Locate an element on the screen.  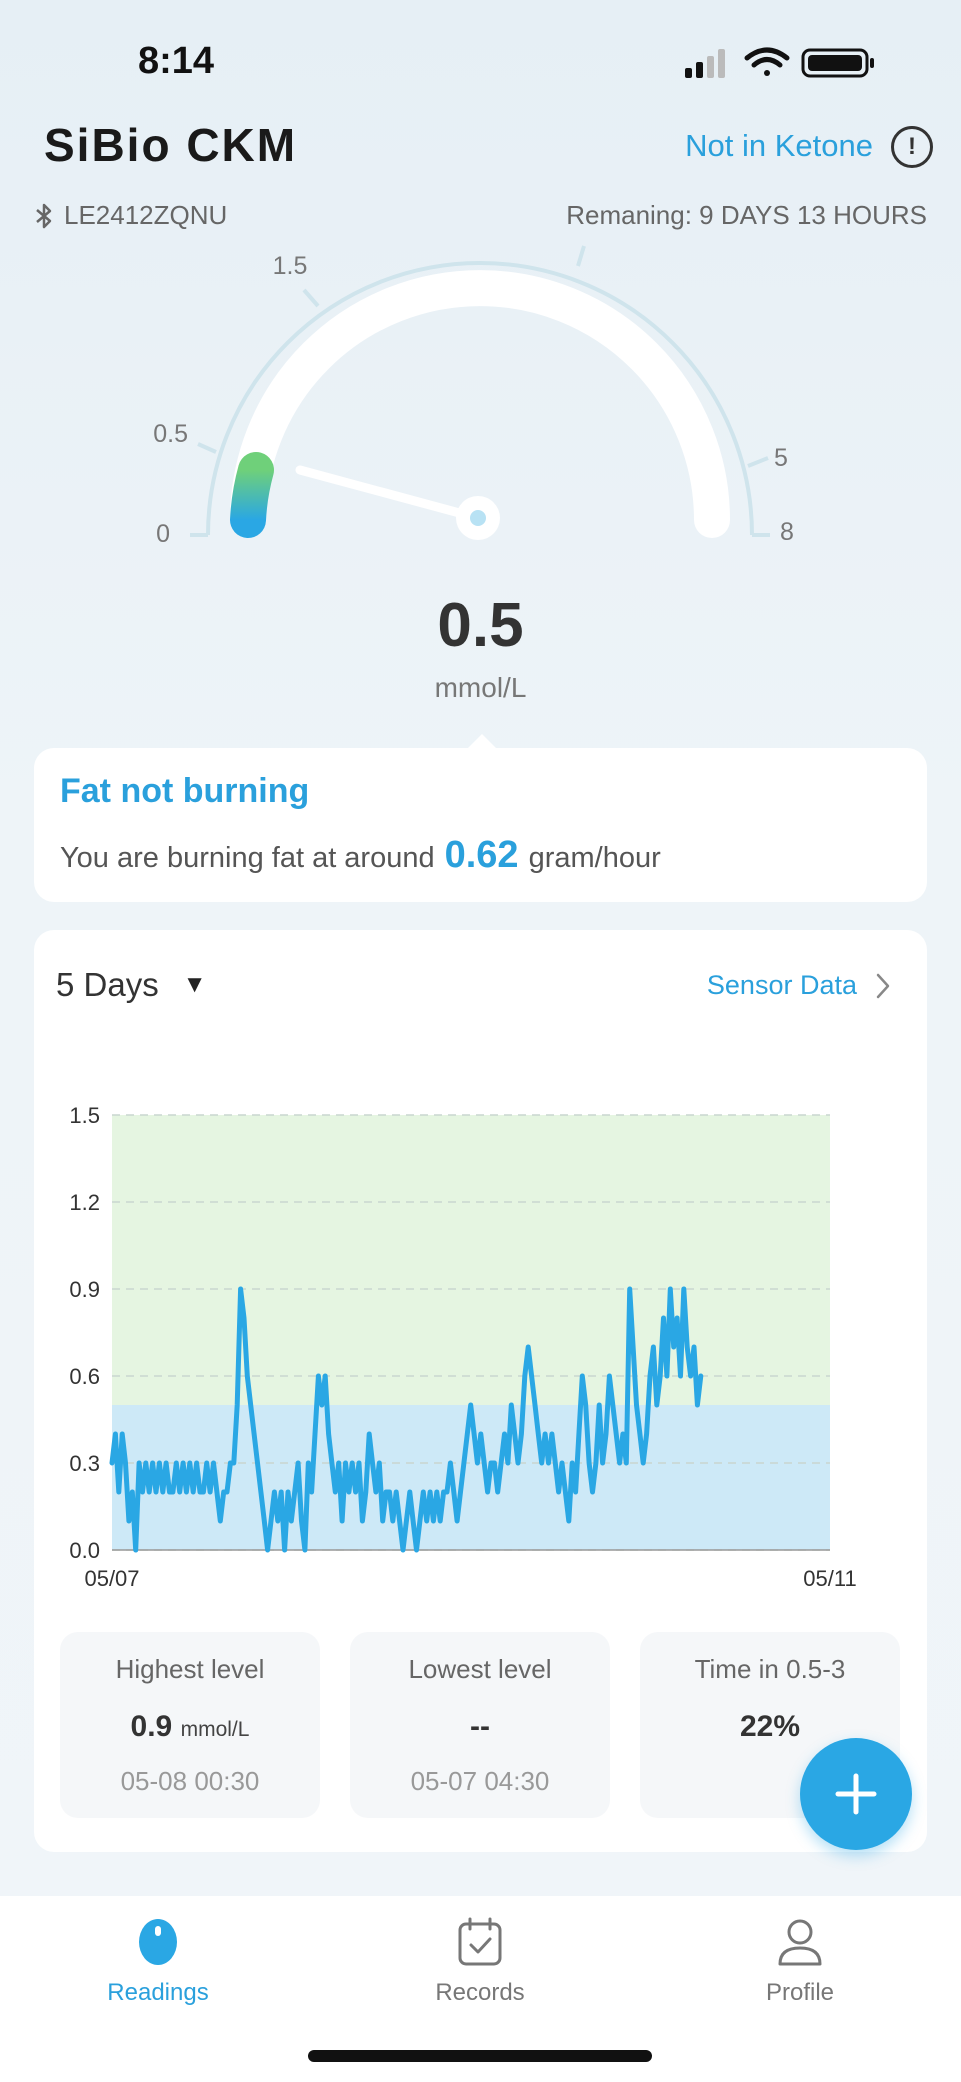
chart-y-tick-1: 0.3 is located at coordinates (84, 1463).